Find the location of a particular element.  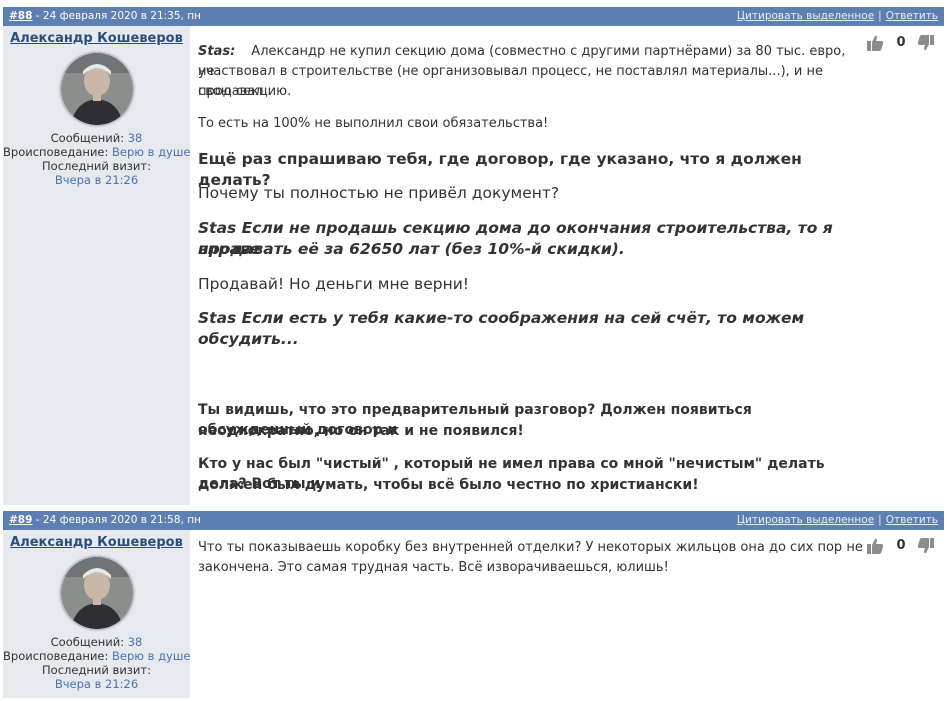

post-line: свою секцию. is located at coordinates (245, 91).